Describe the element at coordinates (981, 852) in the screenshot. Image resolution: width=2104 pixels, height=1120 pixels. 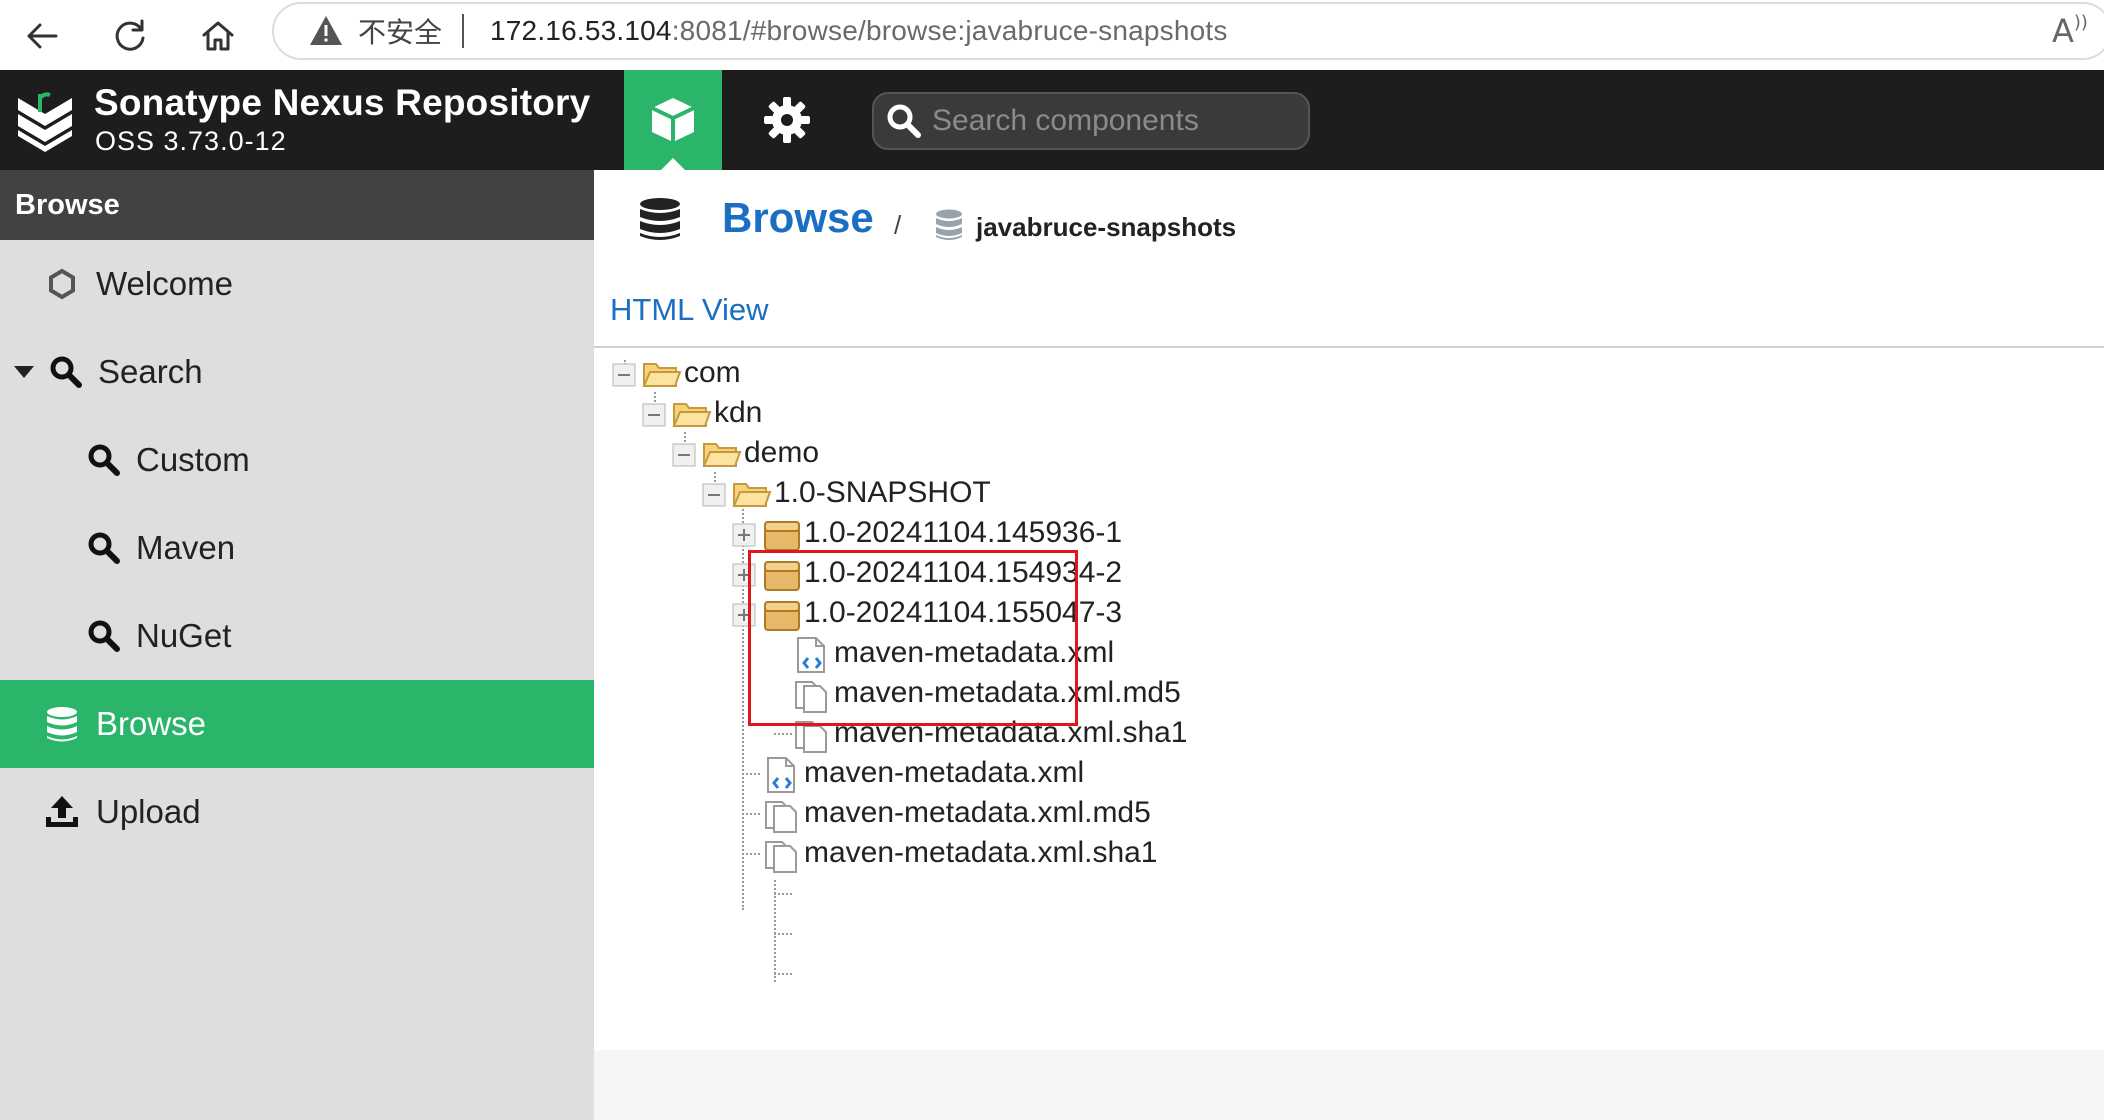
I see `tree-node-label: maven-metadata.xml.sha1` at that location.